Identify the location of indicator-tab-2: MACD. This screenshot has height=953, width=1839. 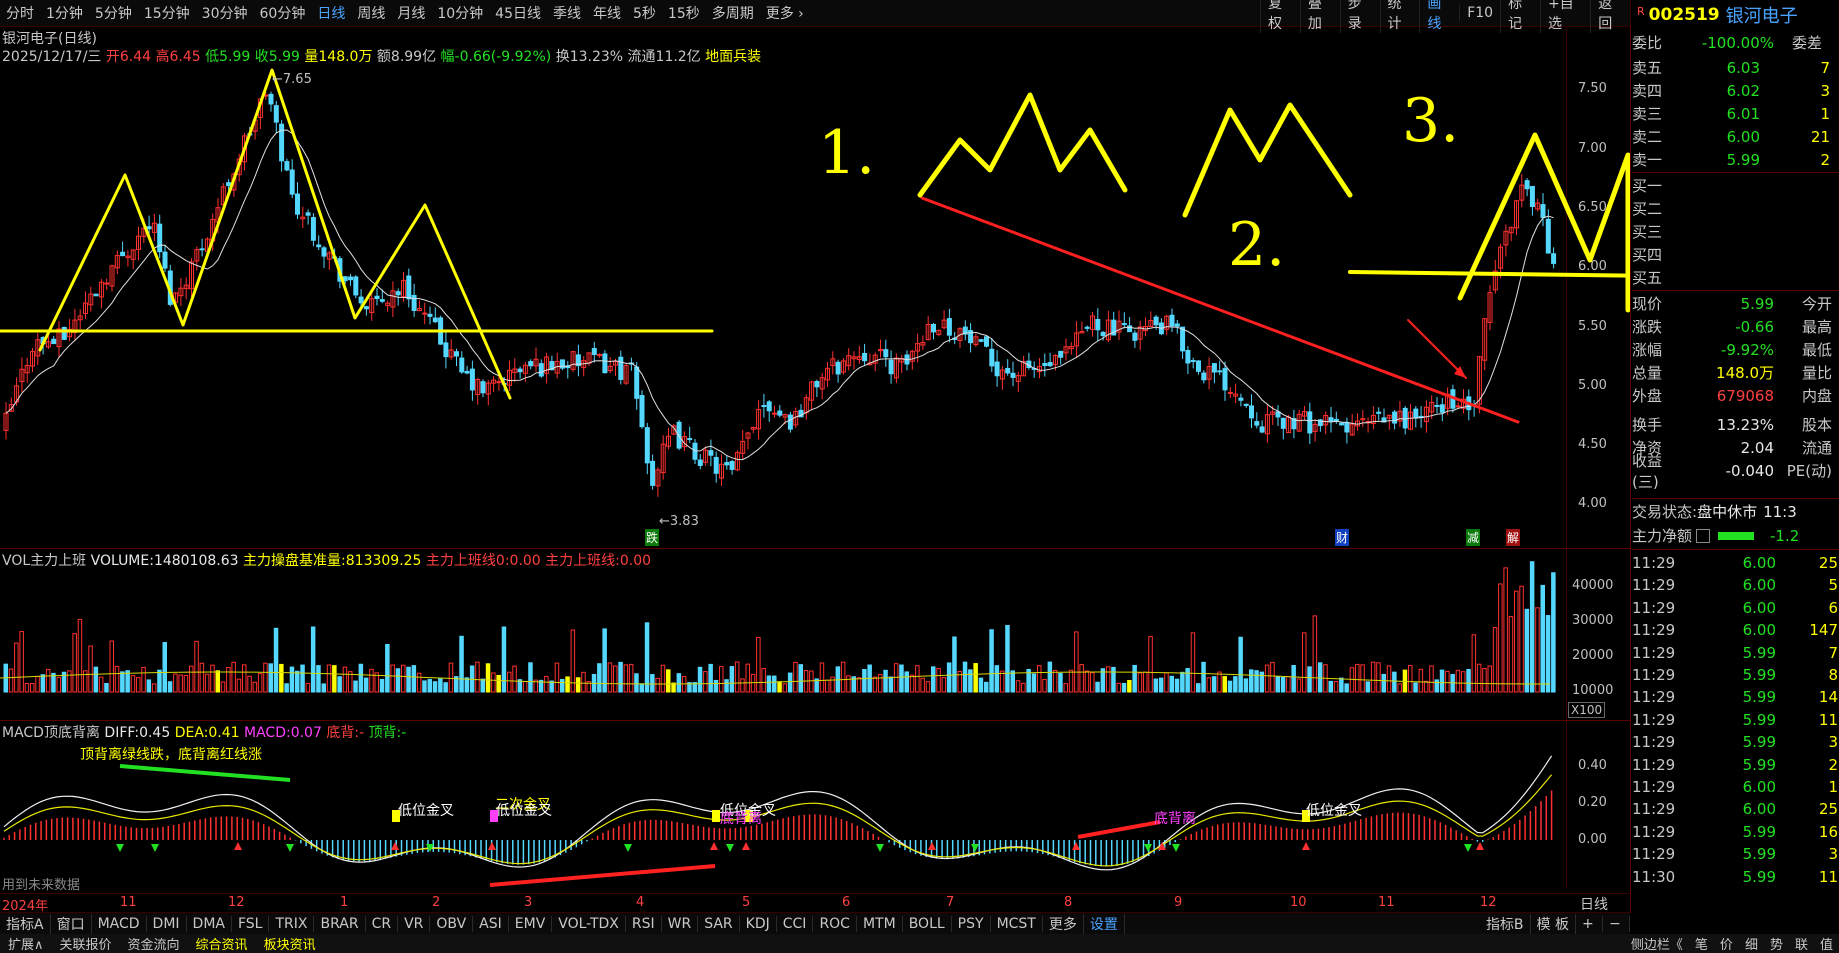
(119, 924).